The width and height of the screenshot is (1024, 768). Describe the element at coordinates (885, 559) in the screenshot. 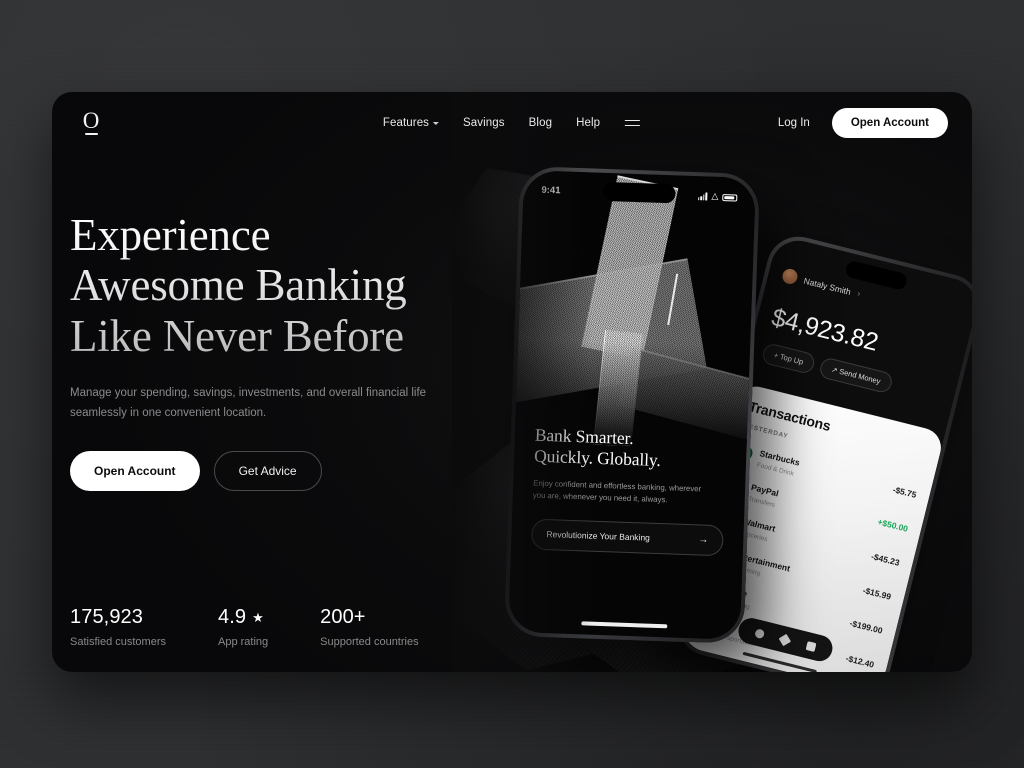

I see `transaction-amount: -$45.23` at that location.